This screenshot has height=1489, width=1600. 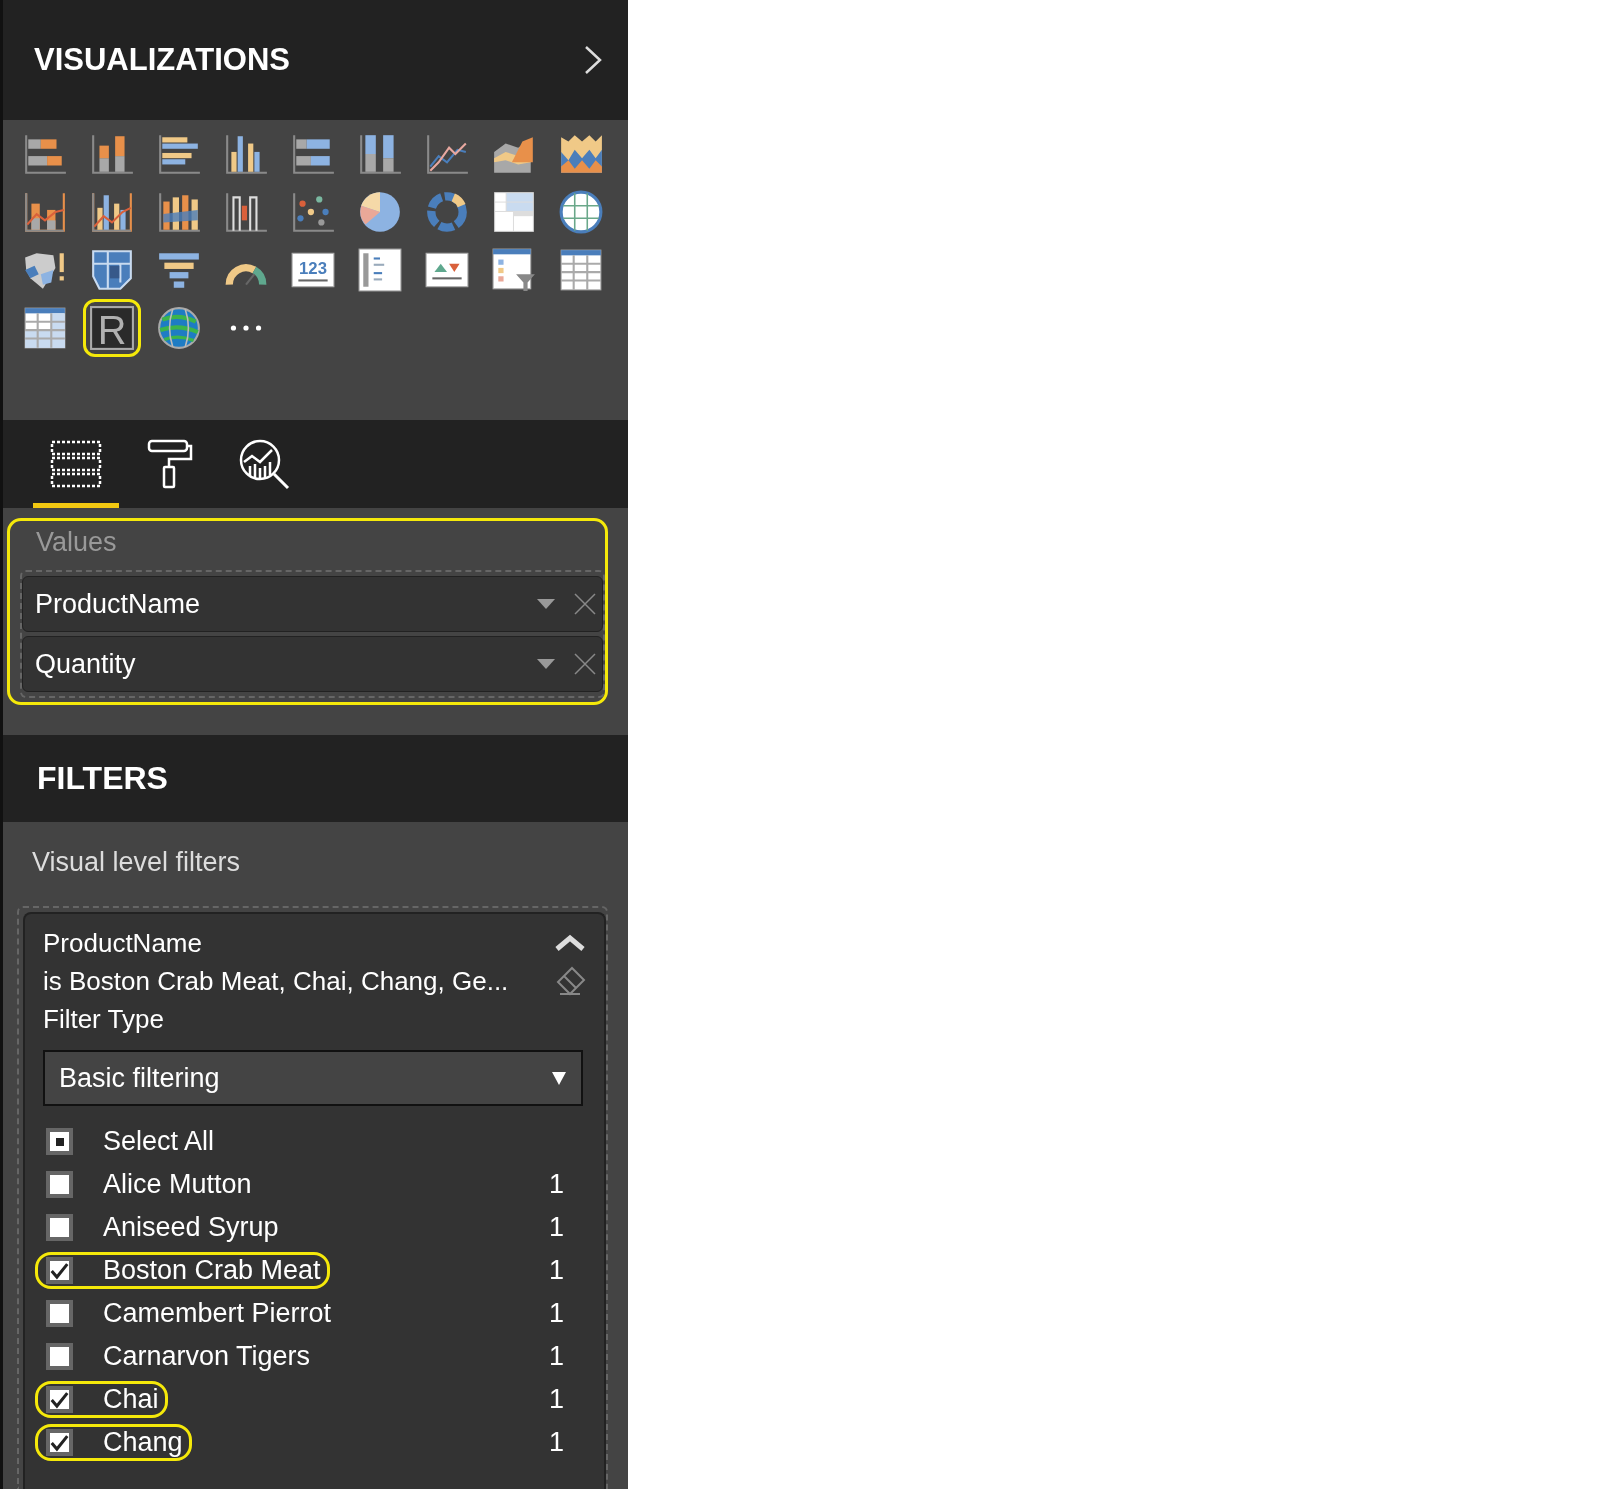 I want to click on table-icon, so click(x=581, y=270).